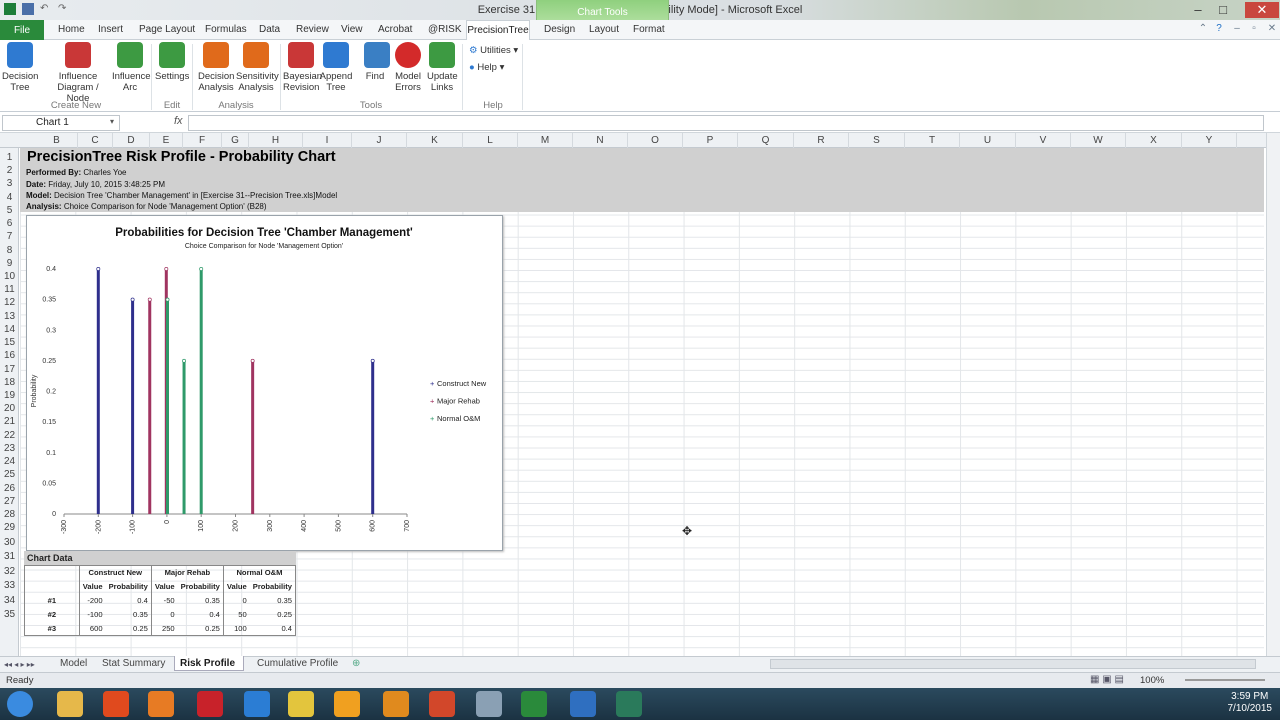 This screenshot has height=720, width=1280. What do you see at coordinates (20, 704) in the screenshot?
I see `start-icon` at bounding box center [20, 704].